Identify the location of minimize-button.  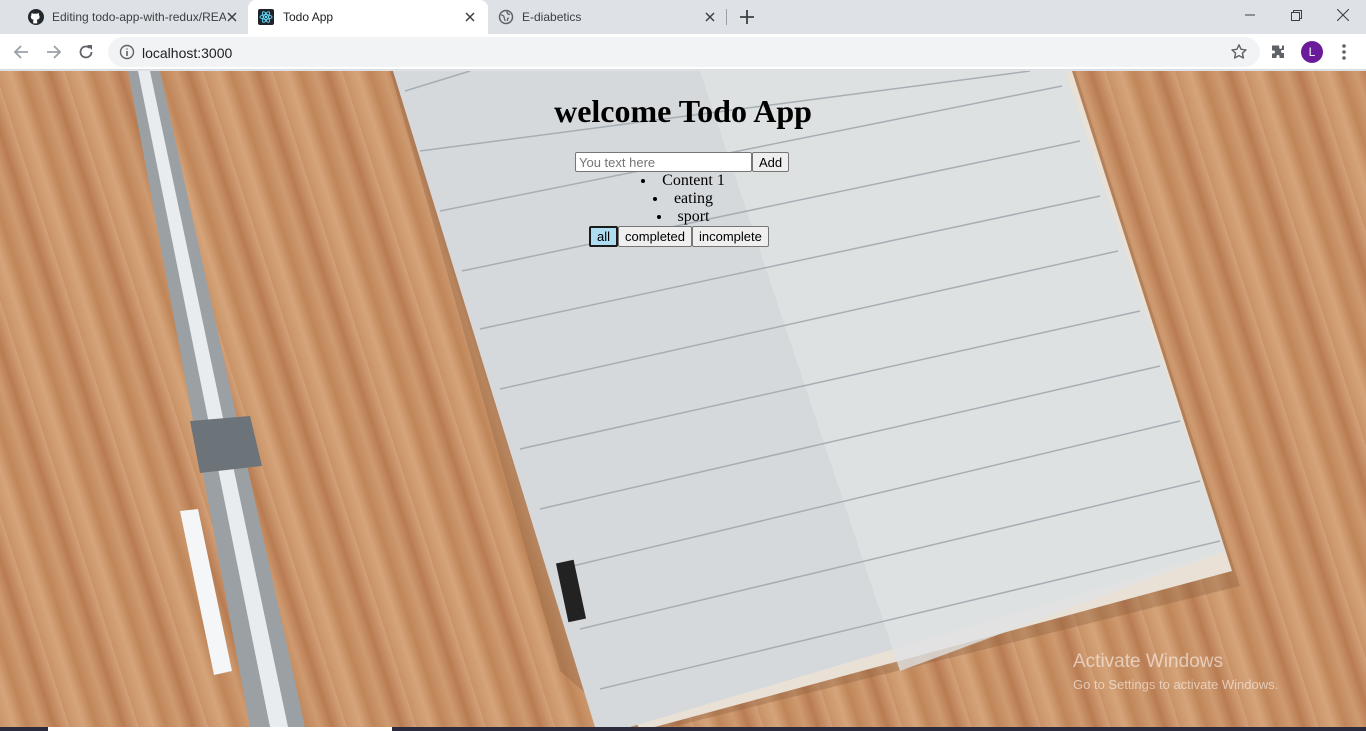
(1250, 15).